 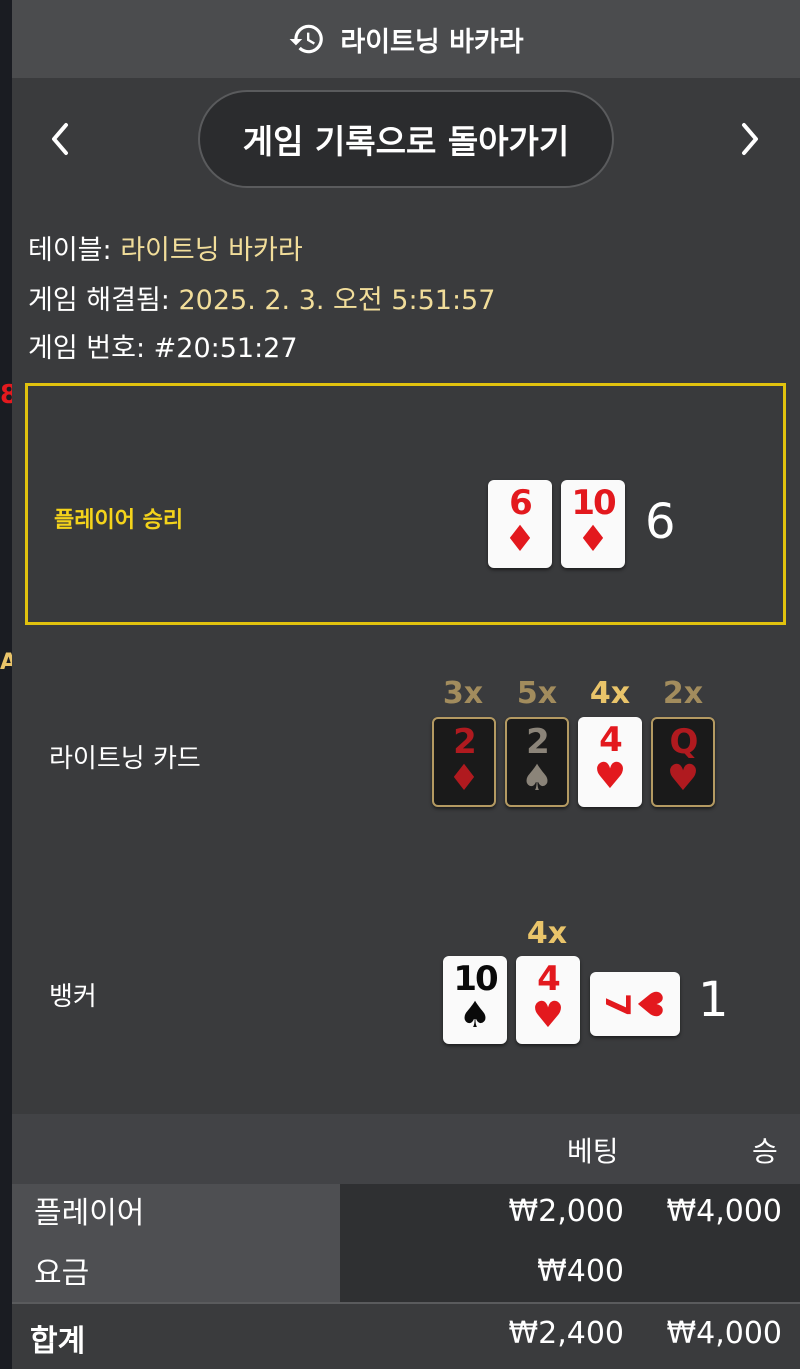 What do you see at coordinates (521, 503) in the screenshot?
I see `card-rank: 6` at bounding box center [521, 503].